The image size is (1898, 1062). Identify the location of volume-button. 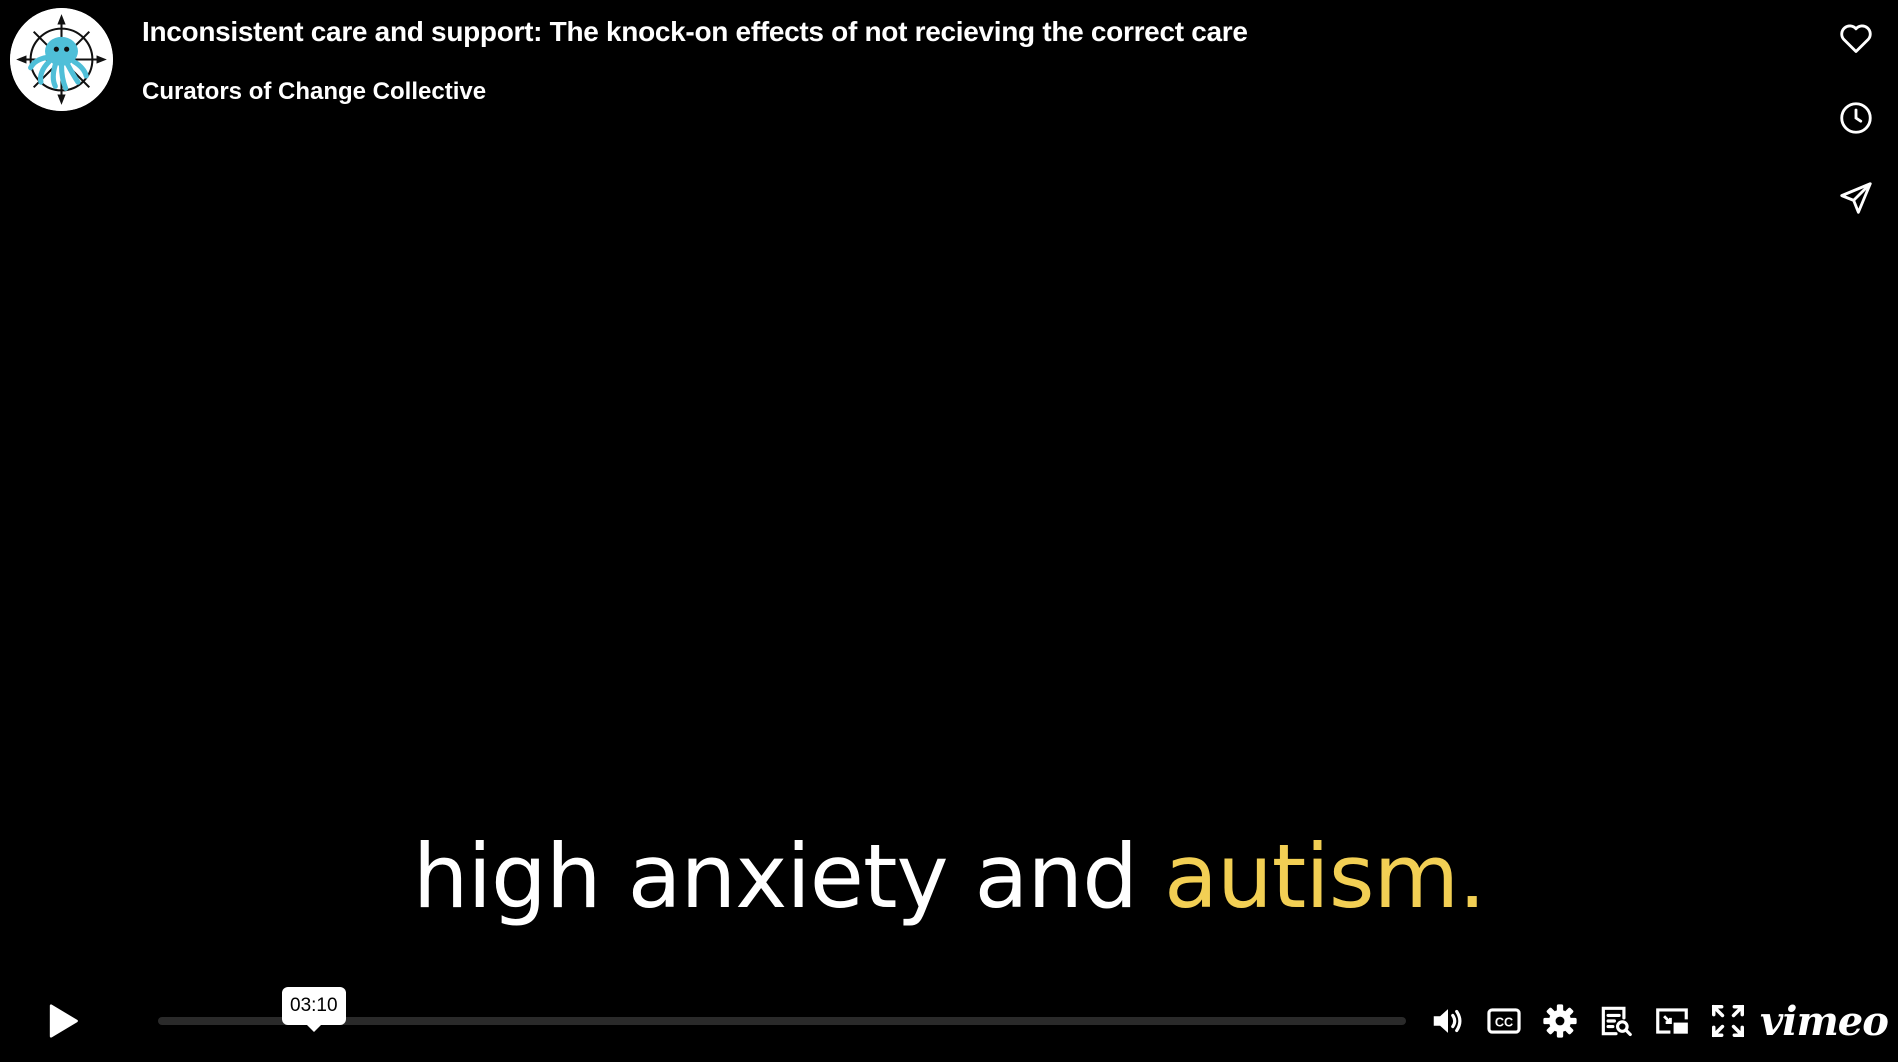
(1448, 1021).